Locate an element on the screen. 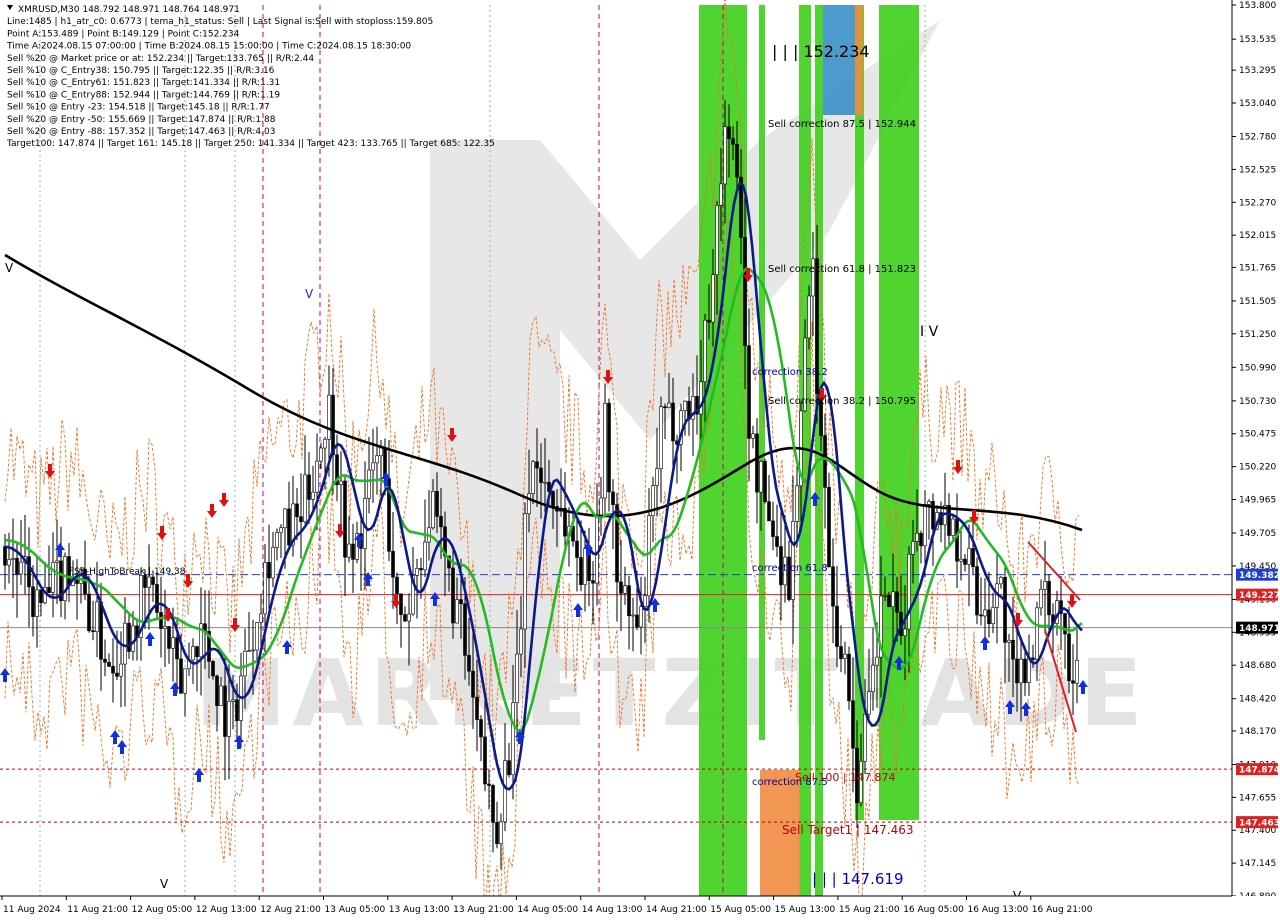 The width and height of the screenshot is (1280, 924). x-tick-label: 14 Aug 05:00 is located at coordinates (547, 910).